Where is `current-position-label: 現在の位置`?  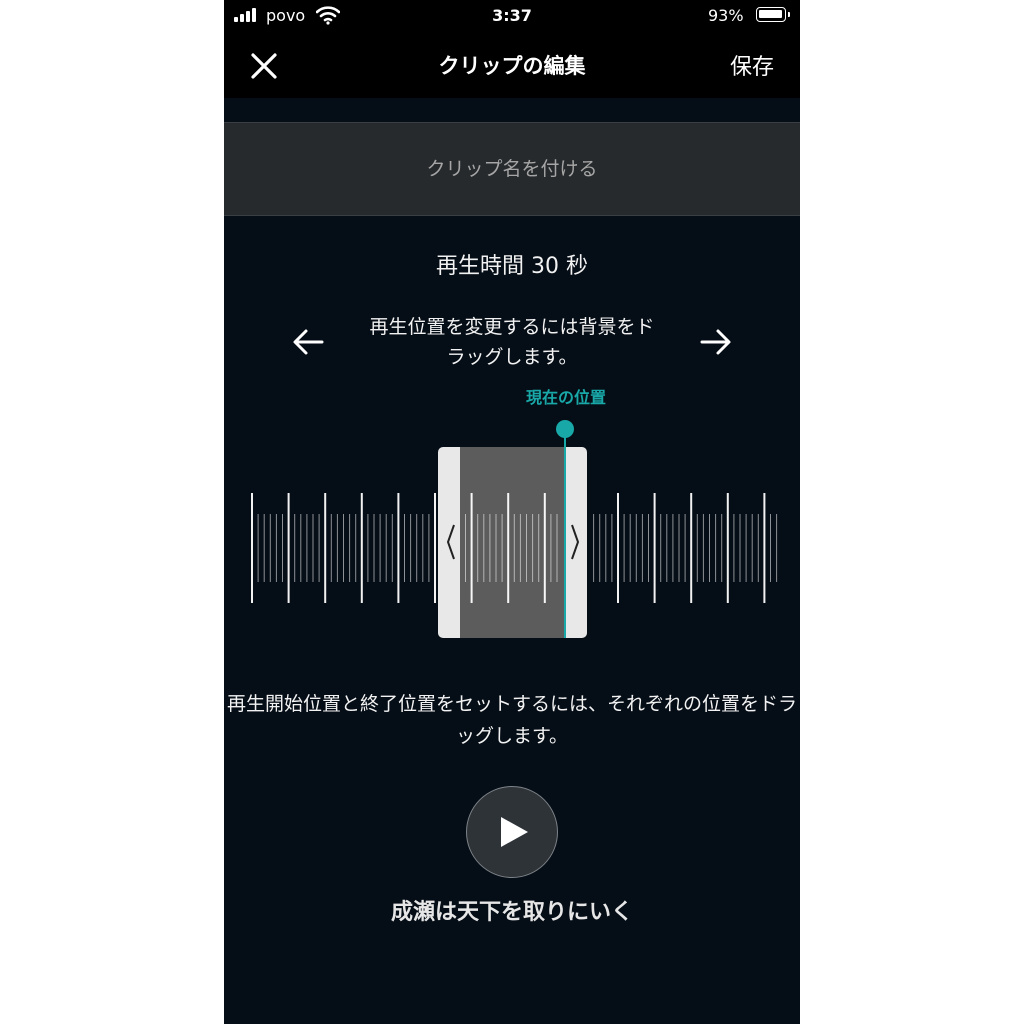
current-position-label: 現在の位置 is located at coordinates (565, 397).